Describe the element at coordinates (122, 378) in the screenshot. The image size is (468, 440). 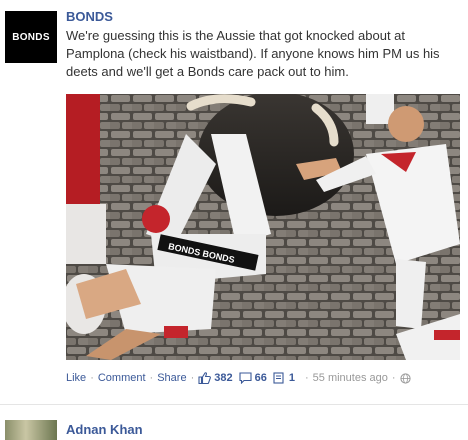
I see `comment-link: Comment` at that location.